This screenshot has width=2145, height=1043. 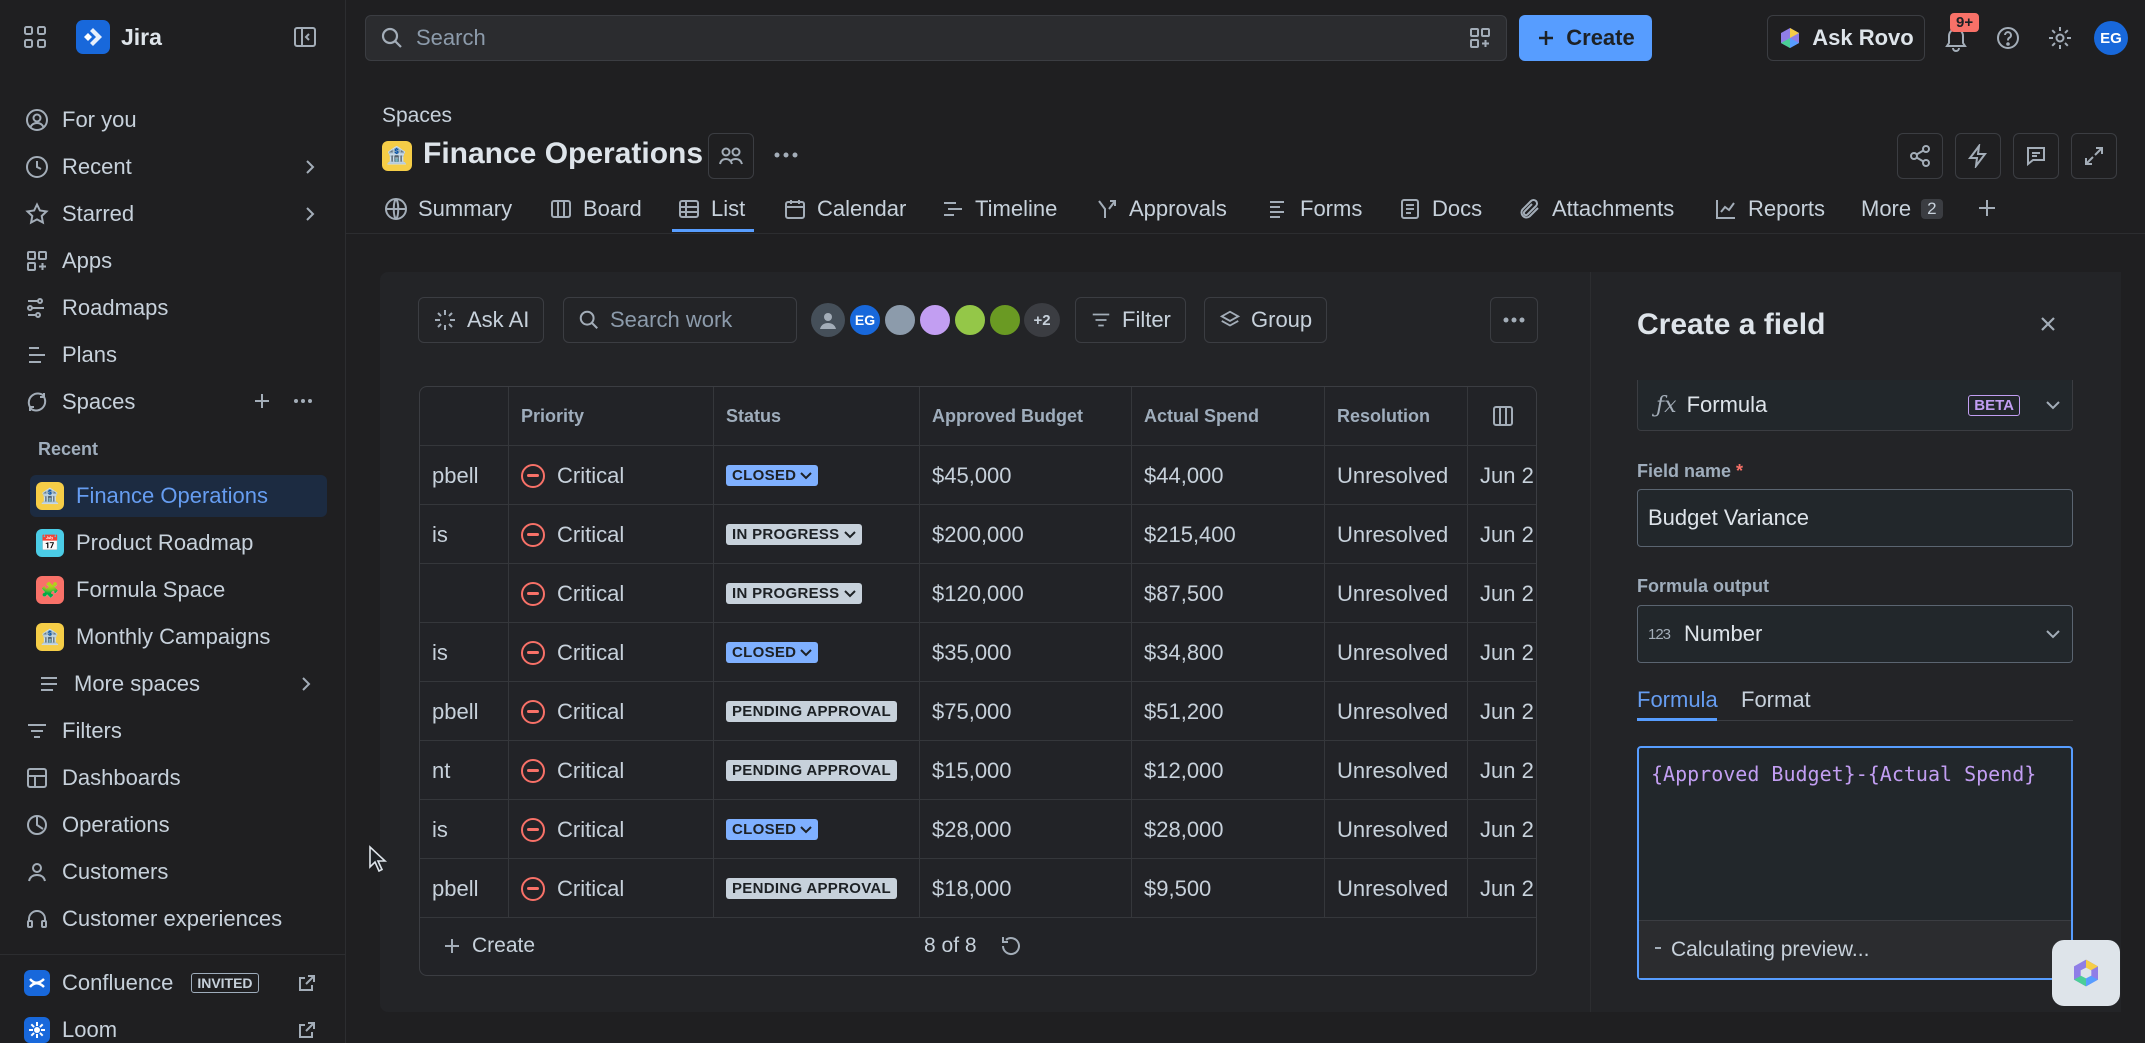 I want to click on column-header-approved-budget: Approved Budget, so click(x=1026, y=416).